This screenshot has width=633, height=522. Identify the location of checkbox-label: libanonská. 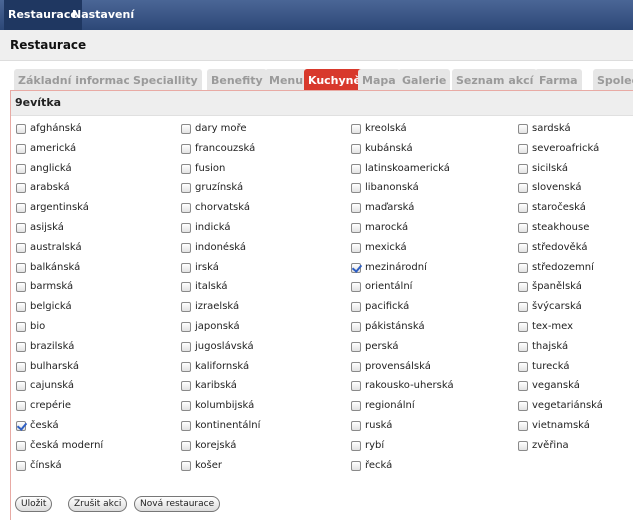
(392, 188).